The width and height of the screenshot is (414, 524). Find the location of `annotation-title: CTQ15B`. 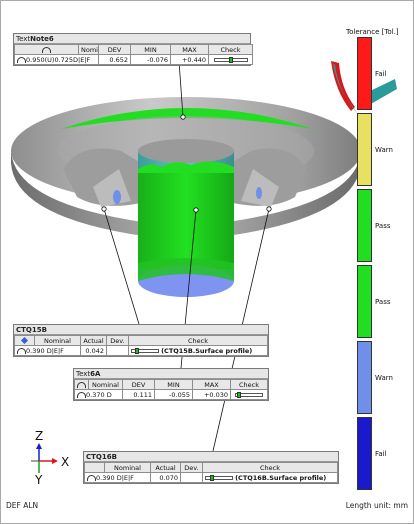

annotation-title: CTQ15B is located at coordinates (141, 330).